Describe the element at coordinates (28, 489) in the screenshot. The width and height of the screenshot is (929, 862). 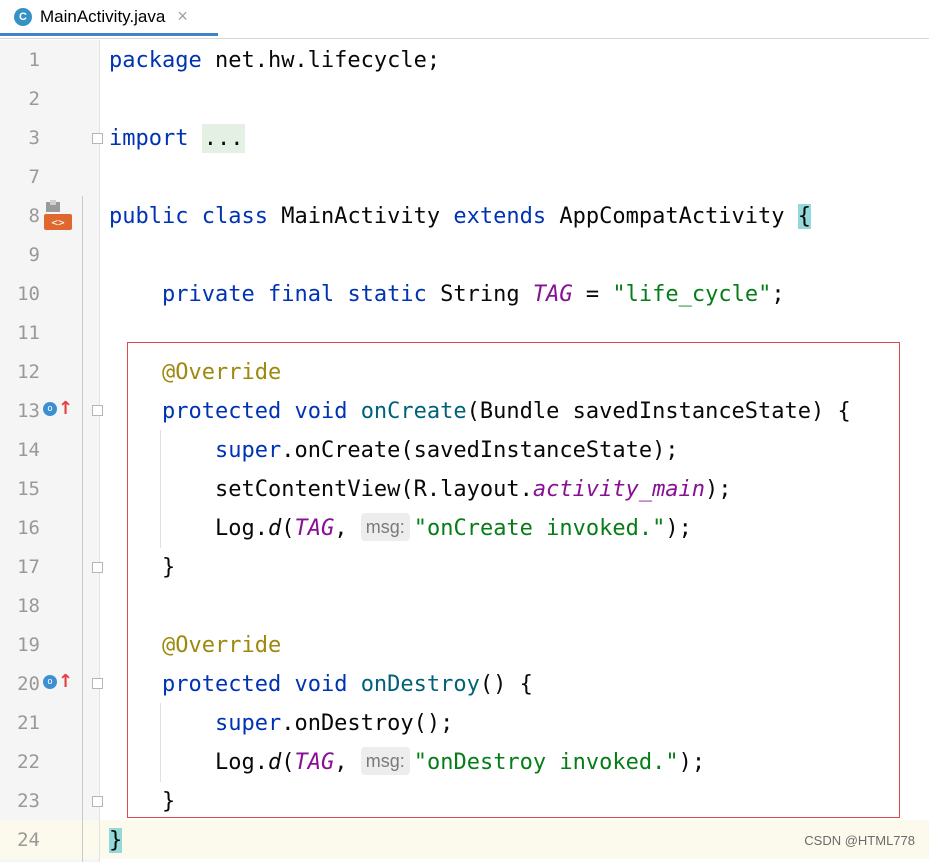
I see `line-number: 15` at that location.